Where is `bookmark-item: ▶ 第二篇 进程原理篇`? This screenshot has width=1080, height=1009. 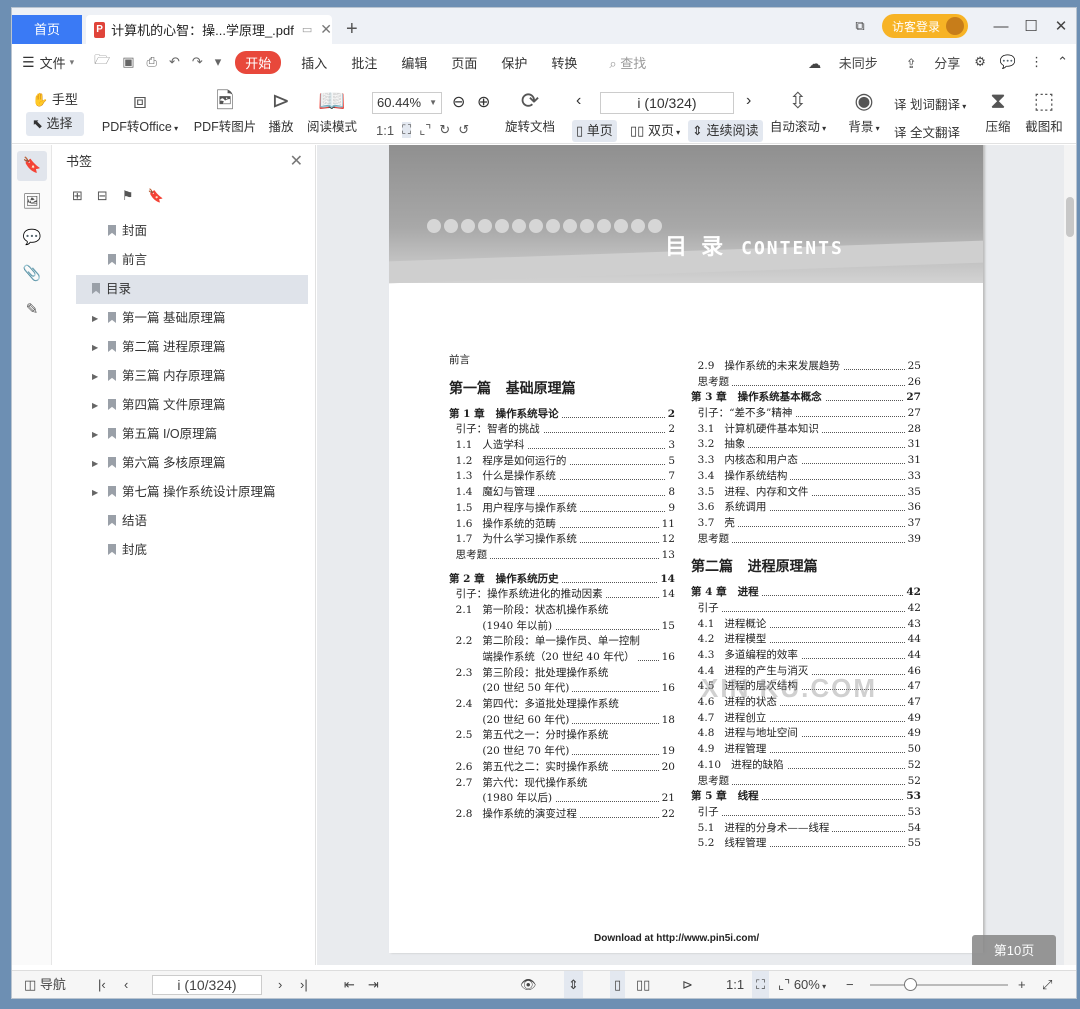 bookmark-item: ▶ 第二篇 进程原理篇 is located at coordinates (179, 347).